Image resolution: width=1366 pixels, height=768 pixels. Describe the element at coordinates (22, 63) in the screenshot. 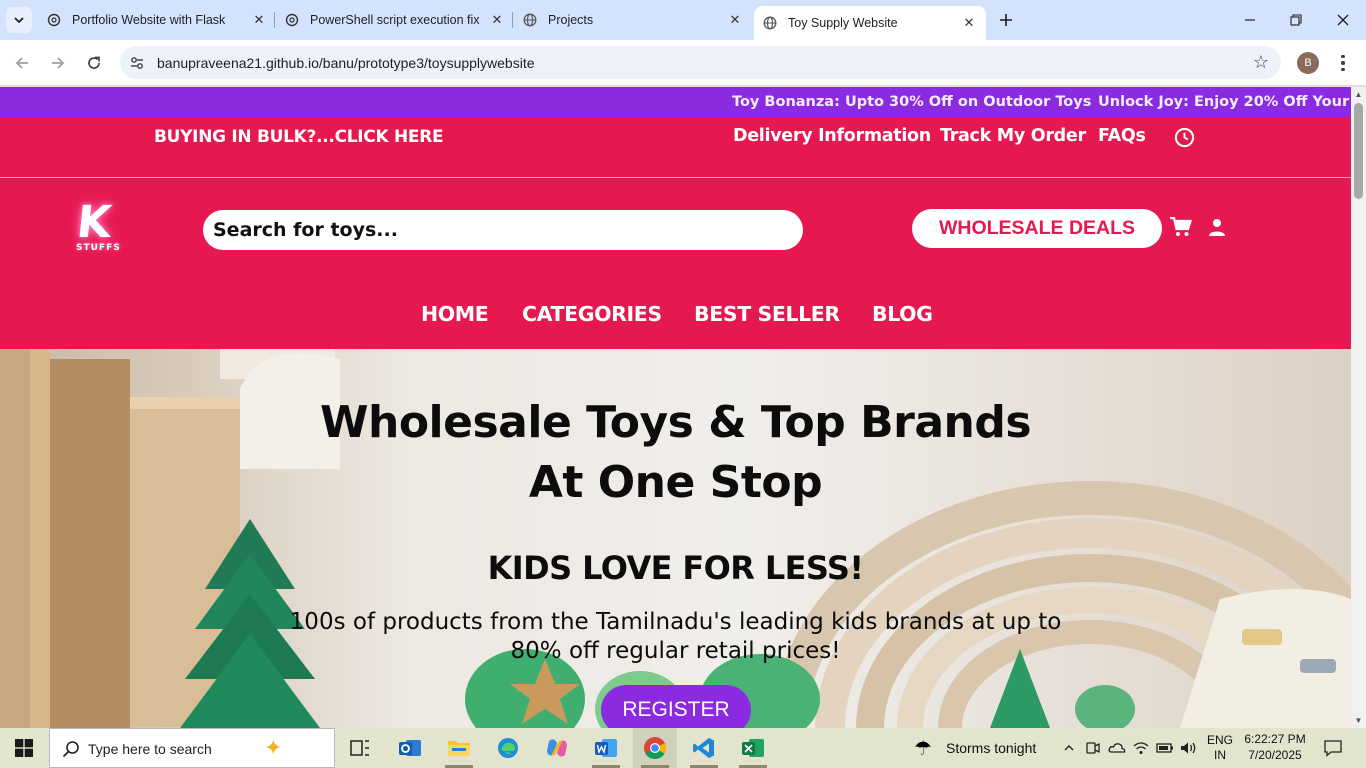

I see `back-button` at that location.